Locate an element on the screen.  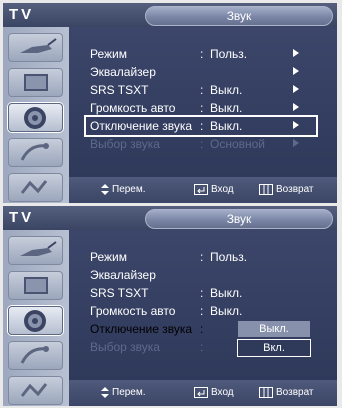
row-value: Основной is located at coordinates (238, 144).